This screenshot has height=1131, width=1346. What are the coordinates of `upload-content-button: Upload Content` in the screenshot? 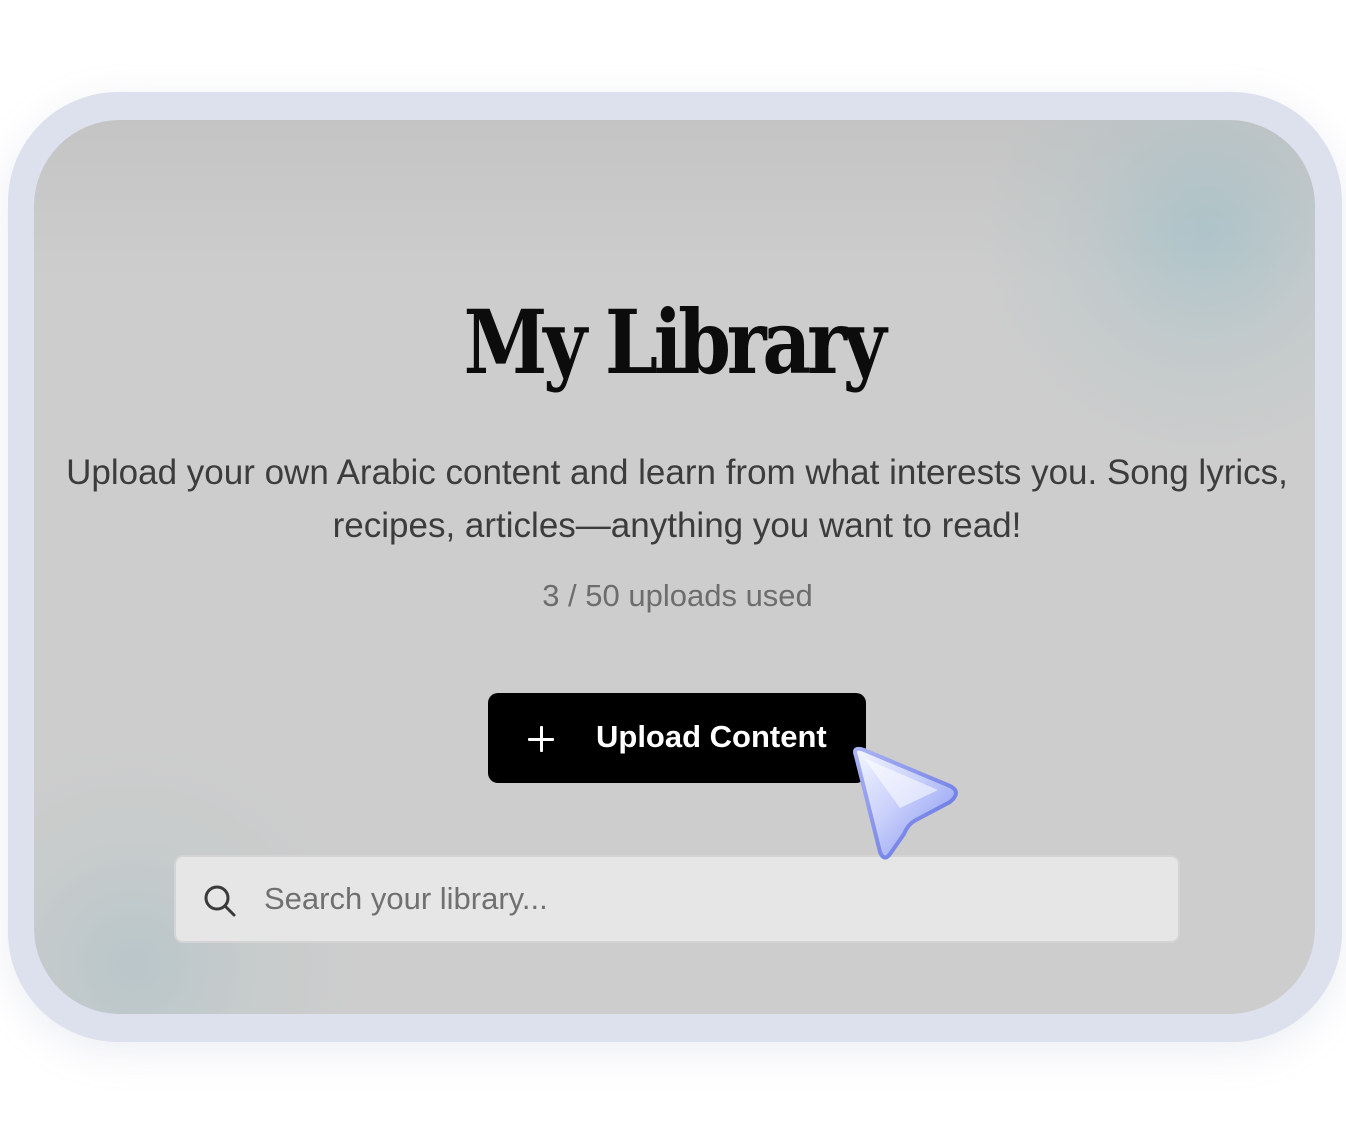 It's located at (677, 738).